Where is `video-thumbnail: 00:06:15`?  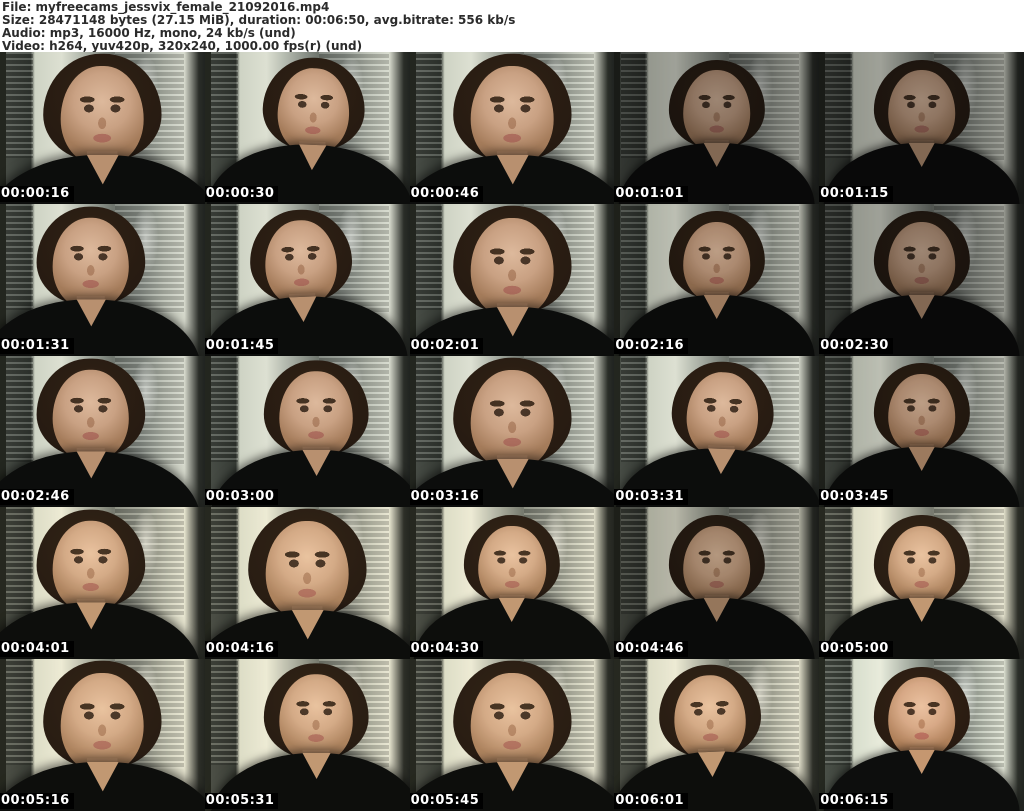 video-thumbnail: 00:06:15 is located at coordinates (921, 735).